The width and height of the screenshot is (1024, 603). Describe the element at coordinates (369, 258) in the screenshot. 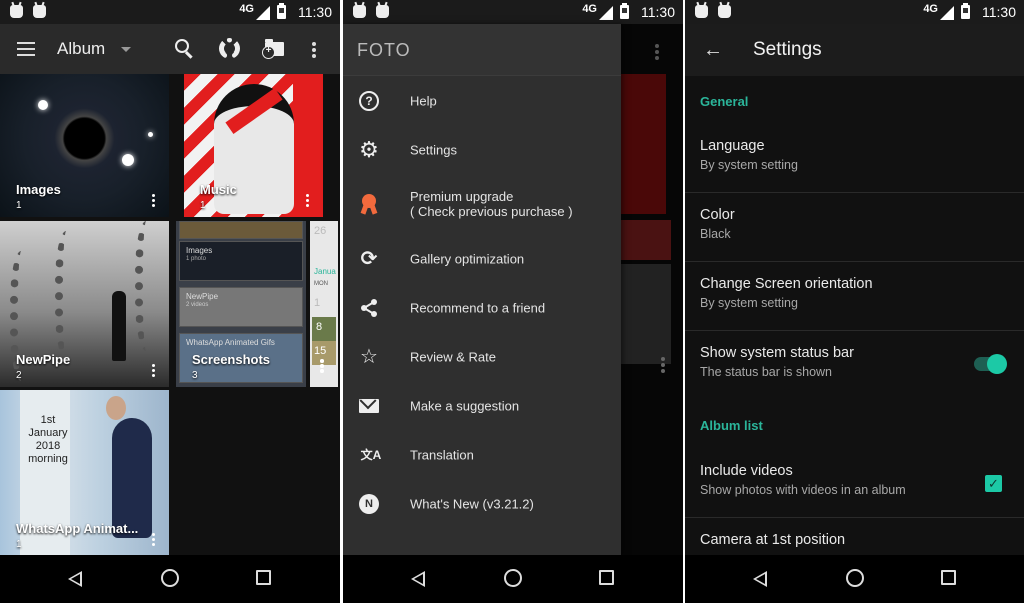

I see `sync-icon: ⟳` at that location.